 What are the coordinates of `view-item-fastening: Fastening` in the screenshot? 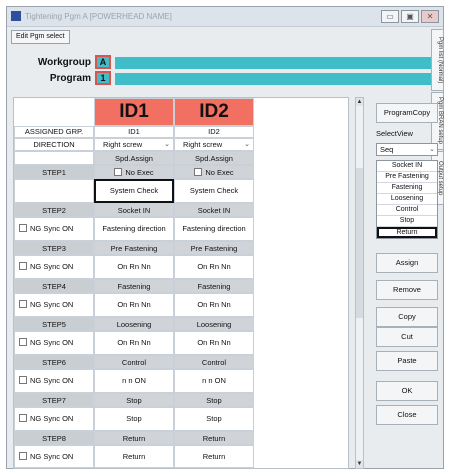 It's located at (407, 188).